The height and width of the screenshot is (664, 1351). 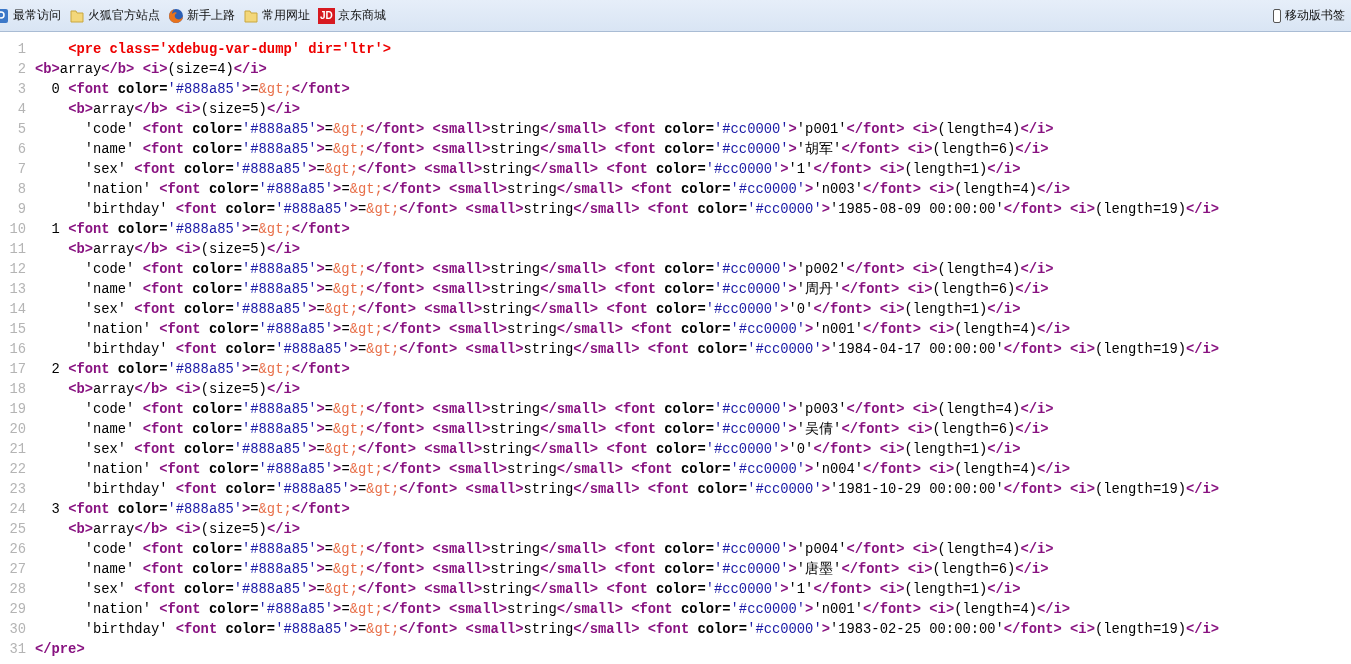 I want to click on line-number: 11, so click(x=17, y=250).